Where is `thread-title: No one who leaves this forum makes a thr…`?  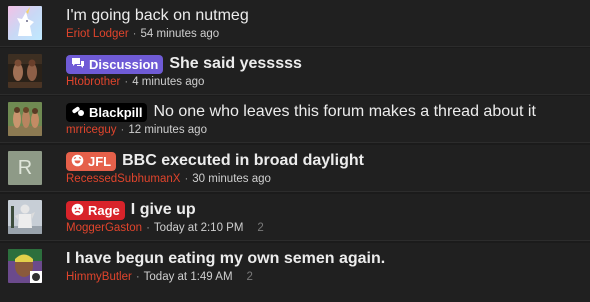 thread-title: No one who leaves this forum makes a thr… is located at coordinates (344, 112).